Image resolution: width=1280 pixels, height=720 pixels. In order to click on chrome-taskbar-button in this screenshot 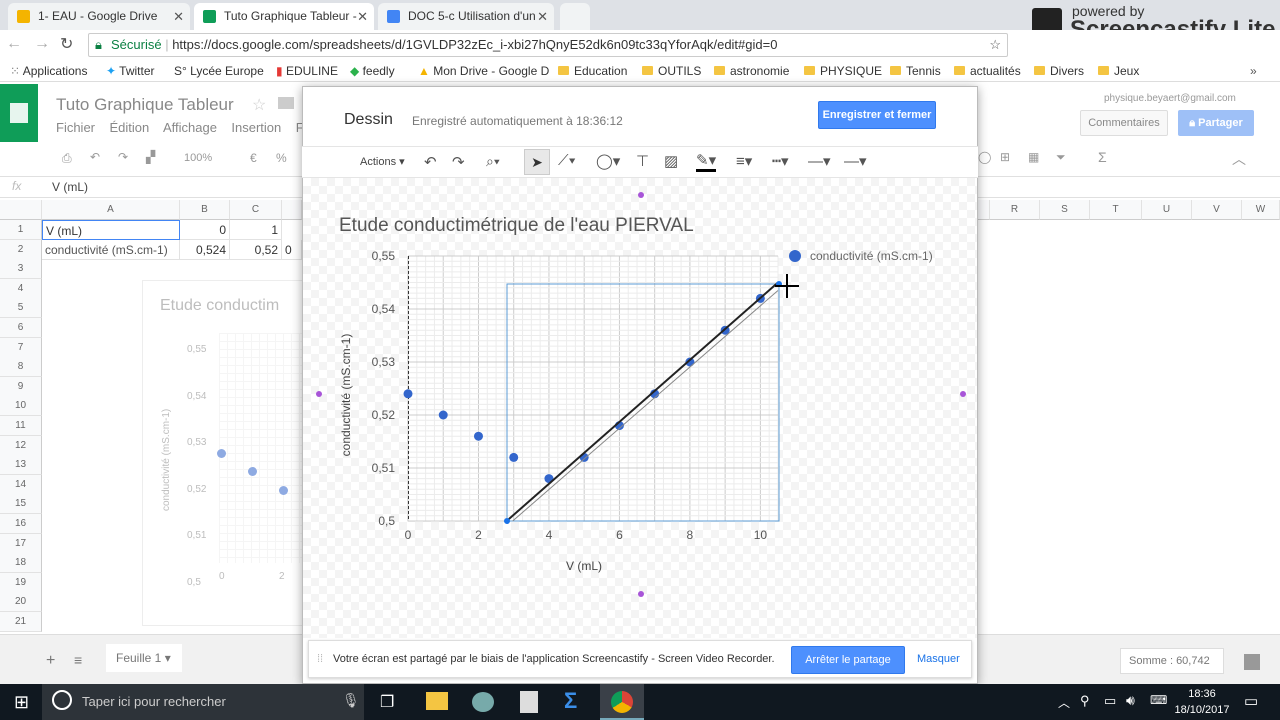, I will do `click(622, 702)`.